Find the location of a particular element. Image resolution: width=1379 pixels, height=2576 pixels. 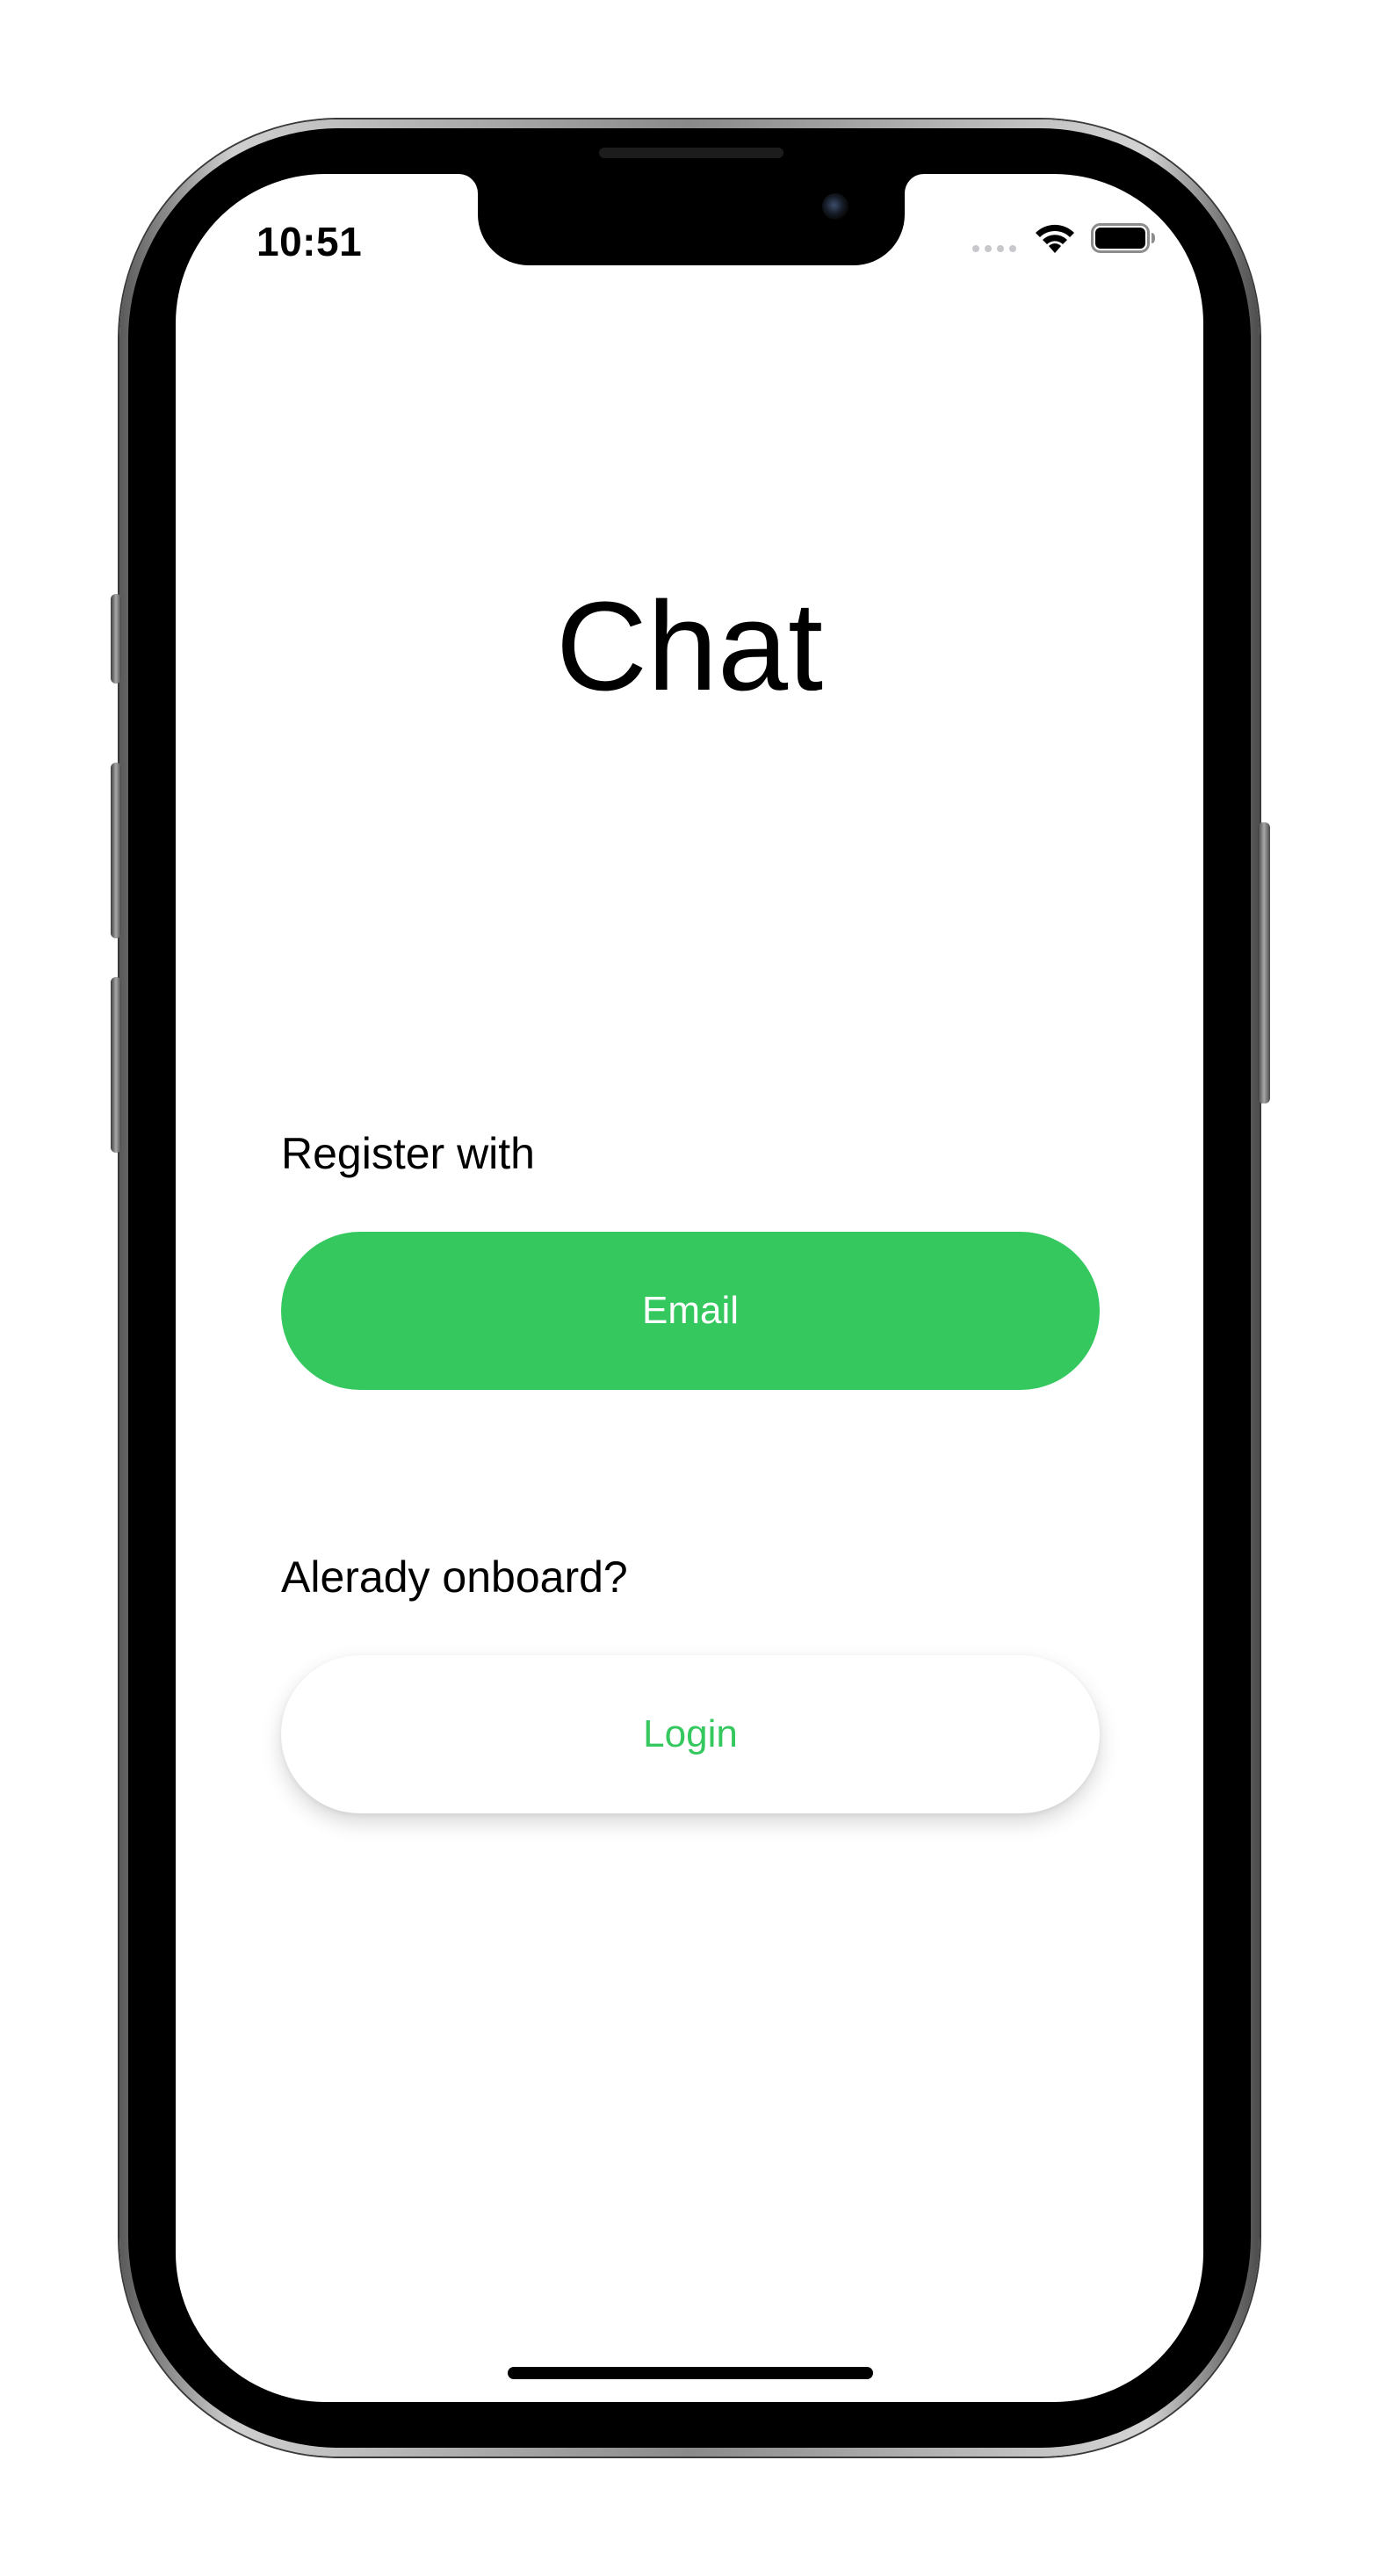

power-button is located at coordinates (1264, 962).